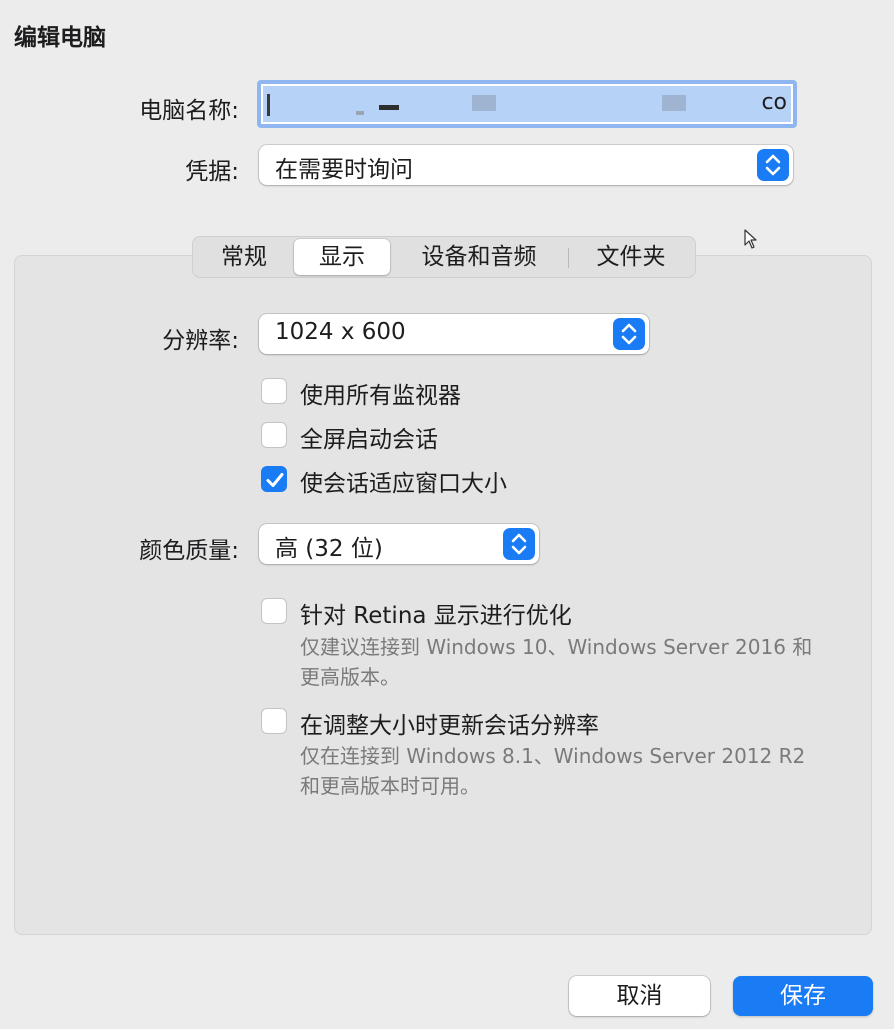 The image size is (894, 1029). Describe the element at coordinates (342, 257) in the screenshot. I see `tab-display: 显示` at that location.